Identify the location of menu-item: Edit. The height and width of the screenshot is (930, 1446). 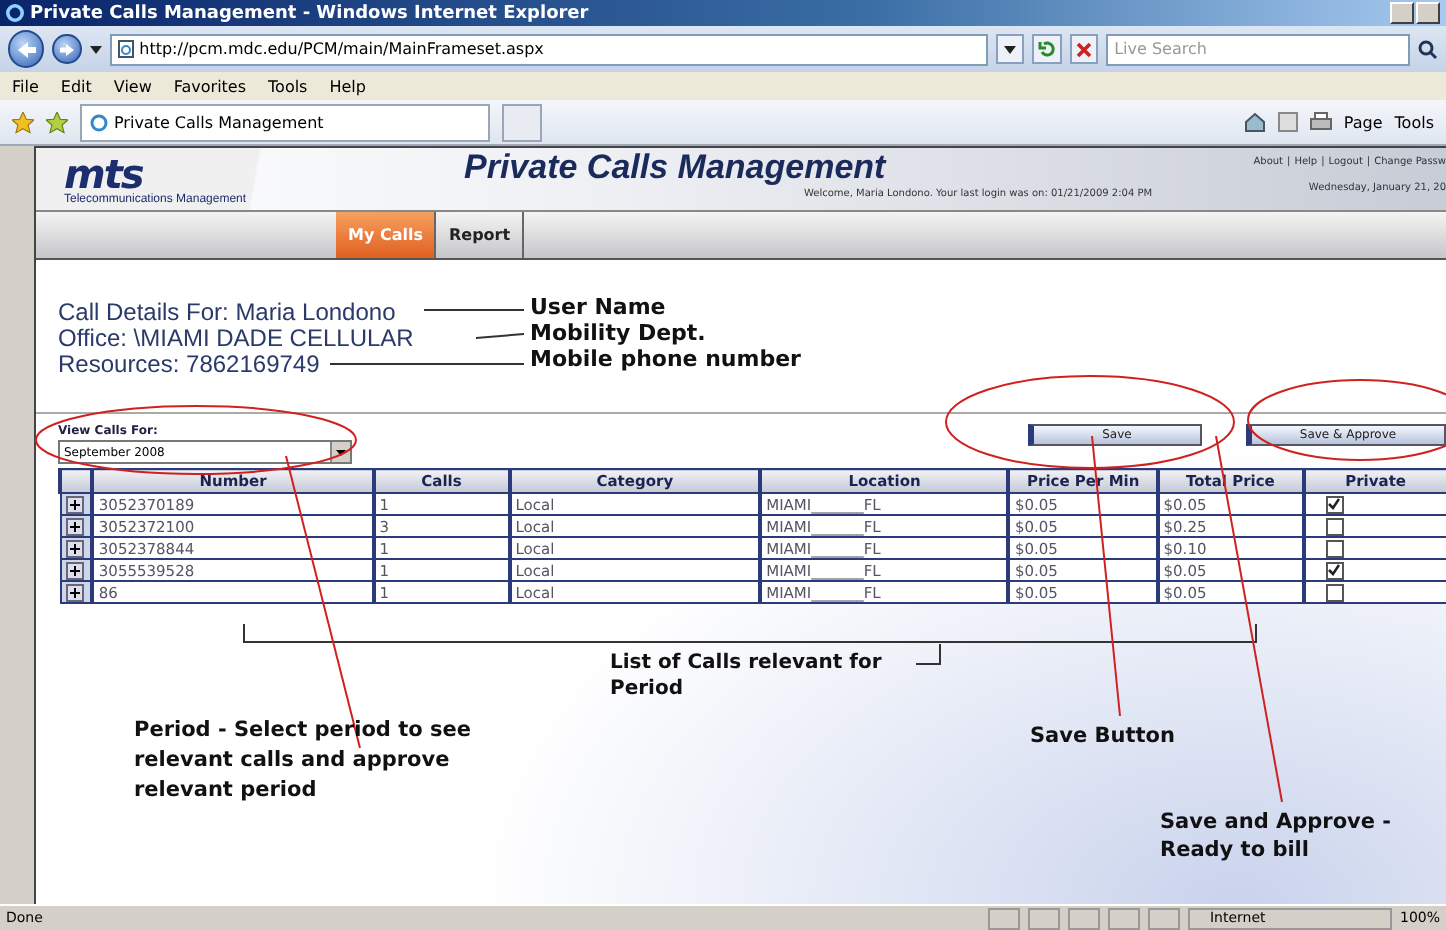
(76, 86).